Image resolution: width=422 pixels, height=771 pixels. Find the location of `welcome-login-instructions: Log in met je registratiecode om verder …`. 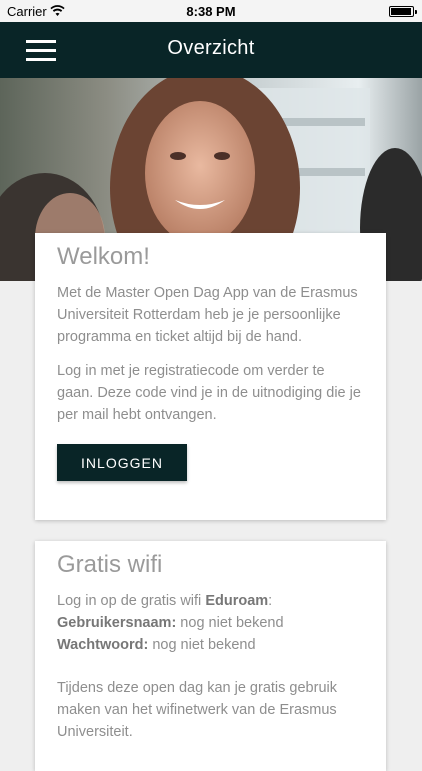

welcome-login-instructions: Log in met je registratiecode om verder … is located at coordinates (209, 393).